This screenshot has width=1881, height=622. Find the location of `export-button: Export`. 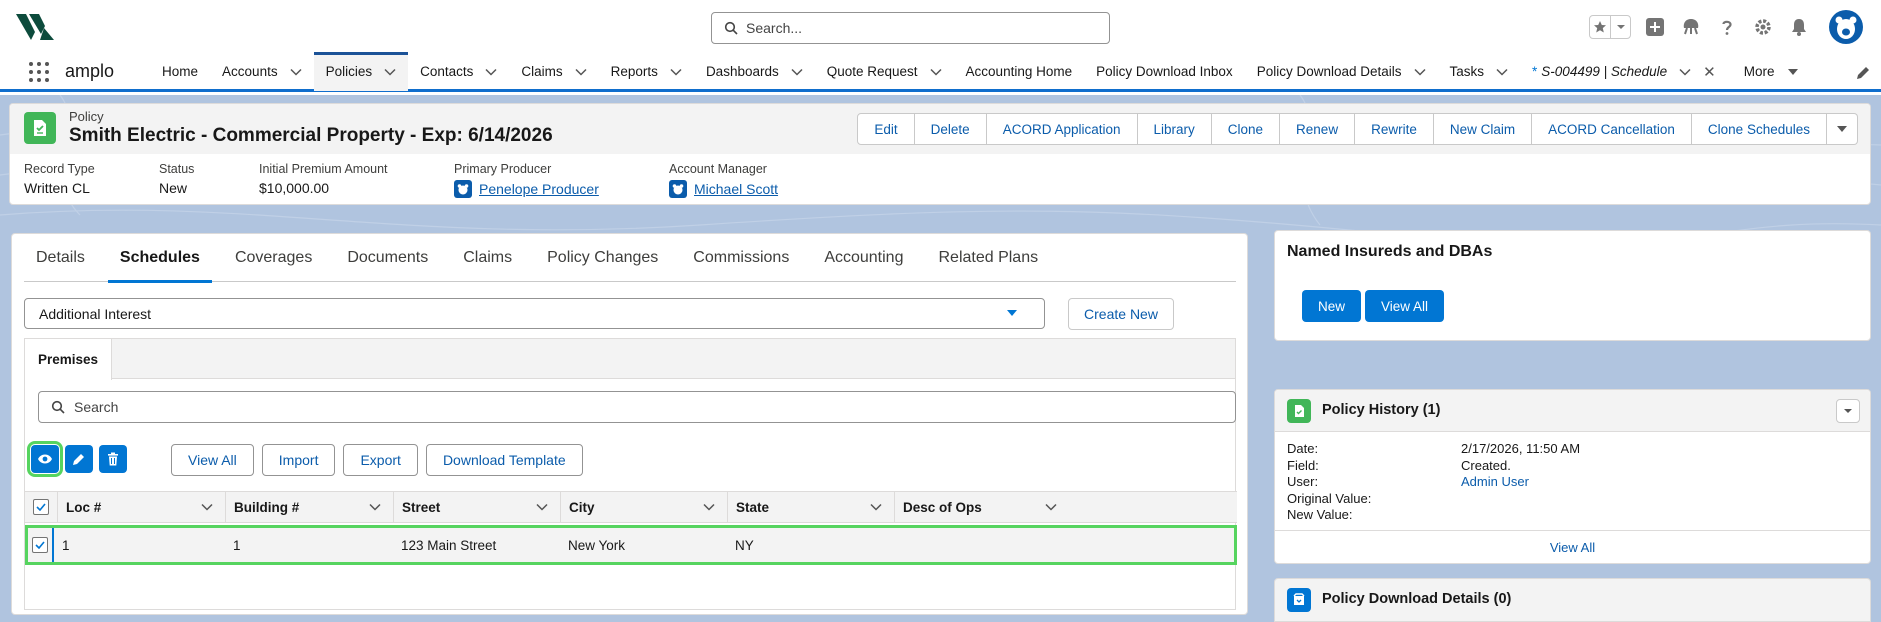

export-button: Export is located at coordinates (380, 460).